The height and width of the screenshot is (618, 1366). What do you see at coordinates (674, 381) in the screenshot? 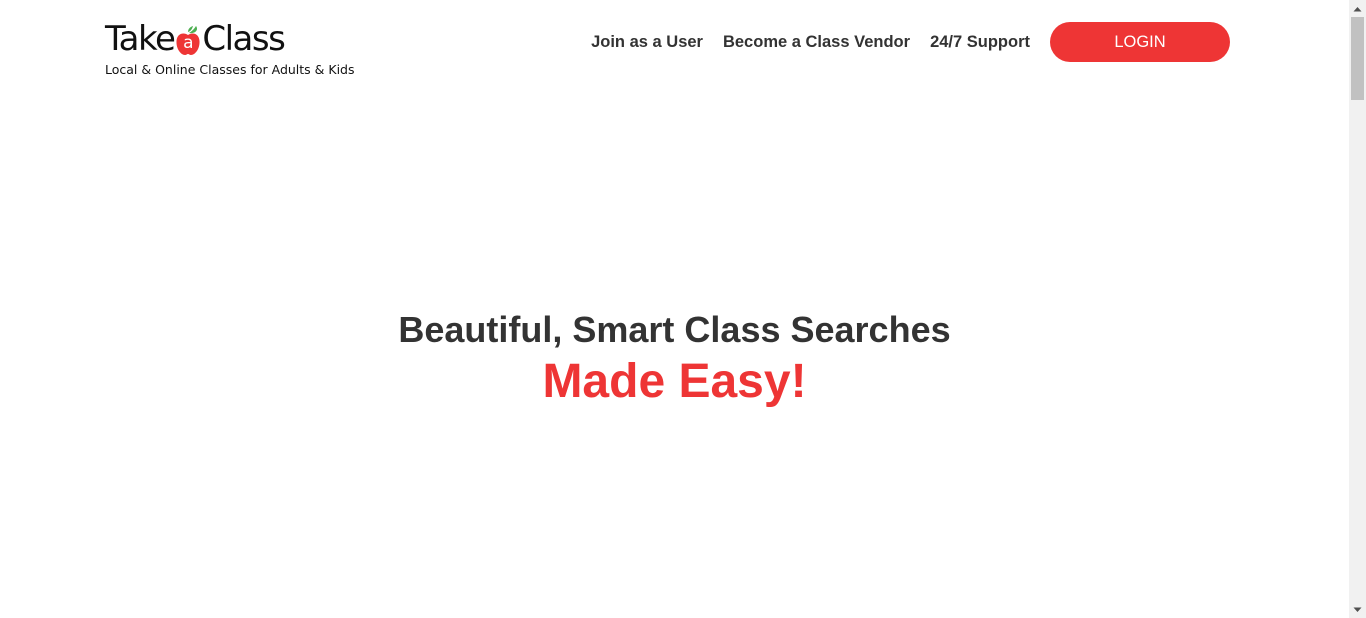
I see `hero-accent: Made Easy!` at bounding box center [674, 381].